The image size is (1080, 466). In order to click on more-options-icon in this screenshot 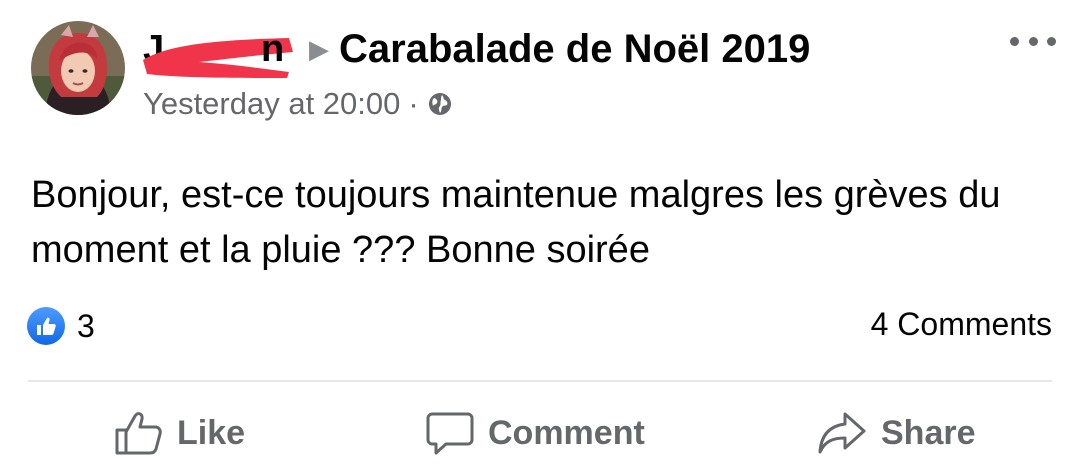, I will do `click(1033, 41)`.